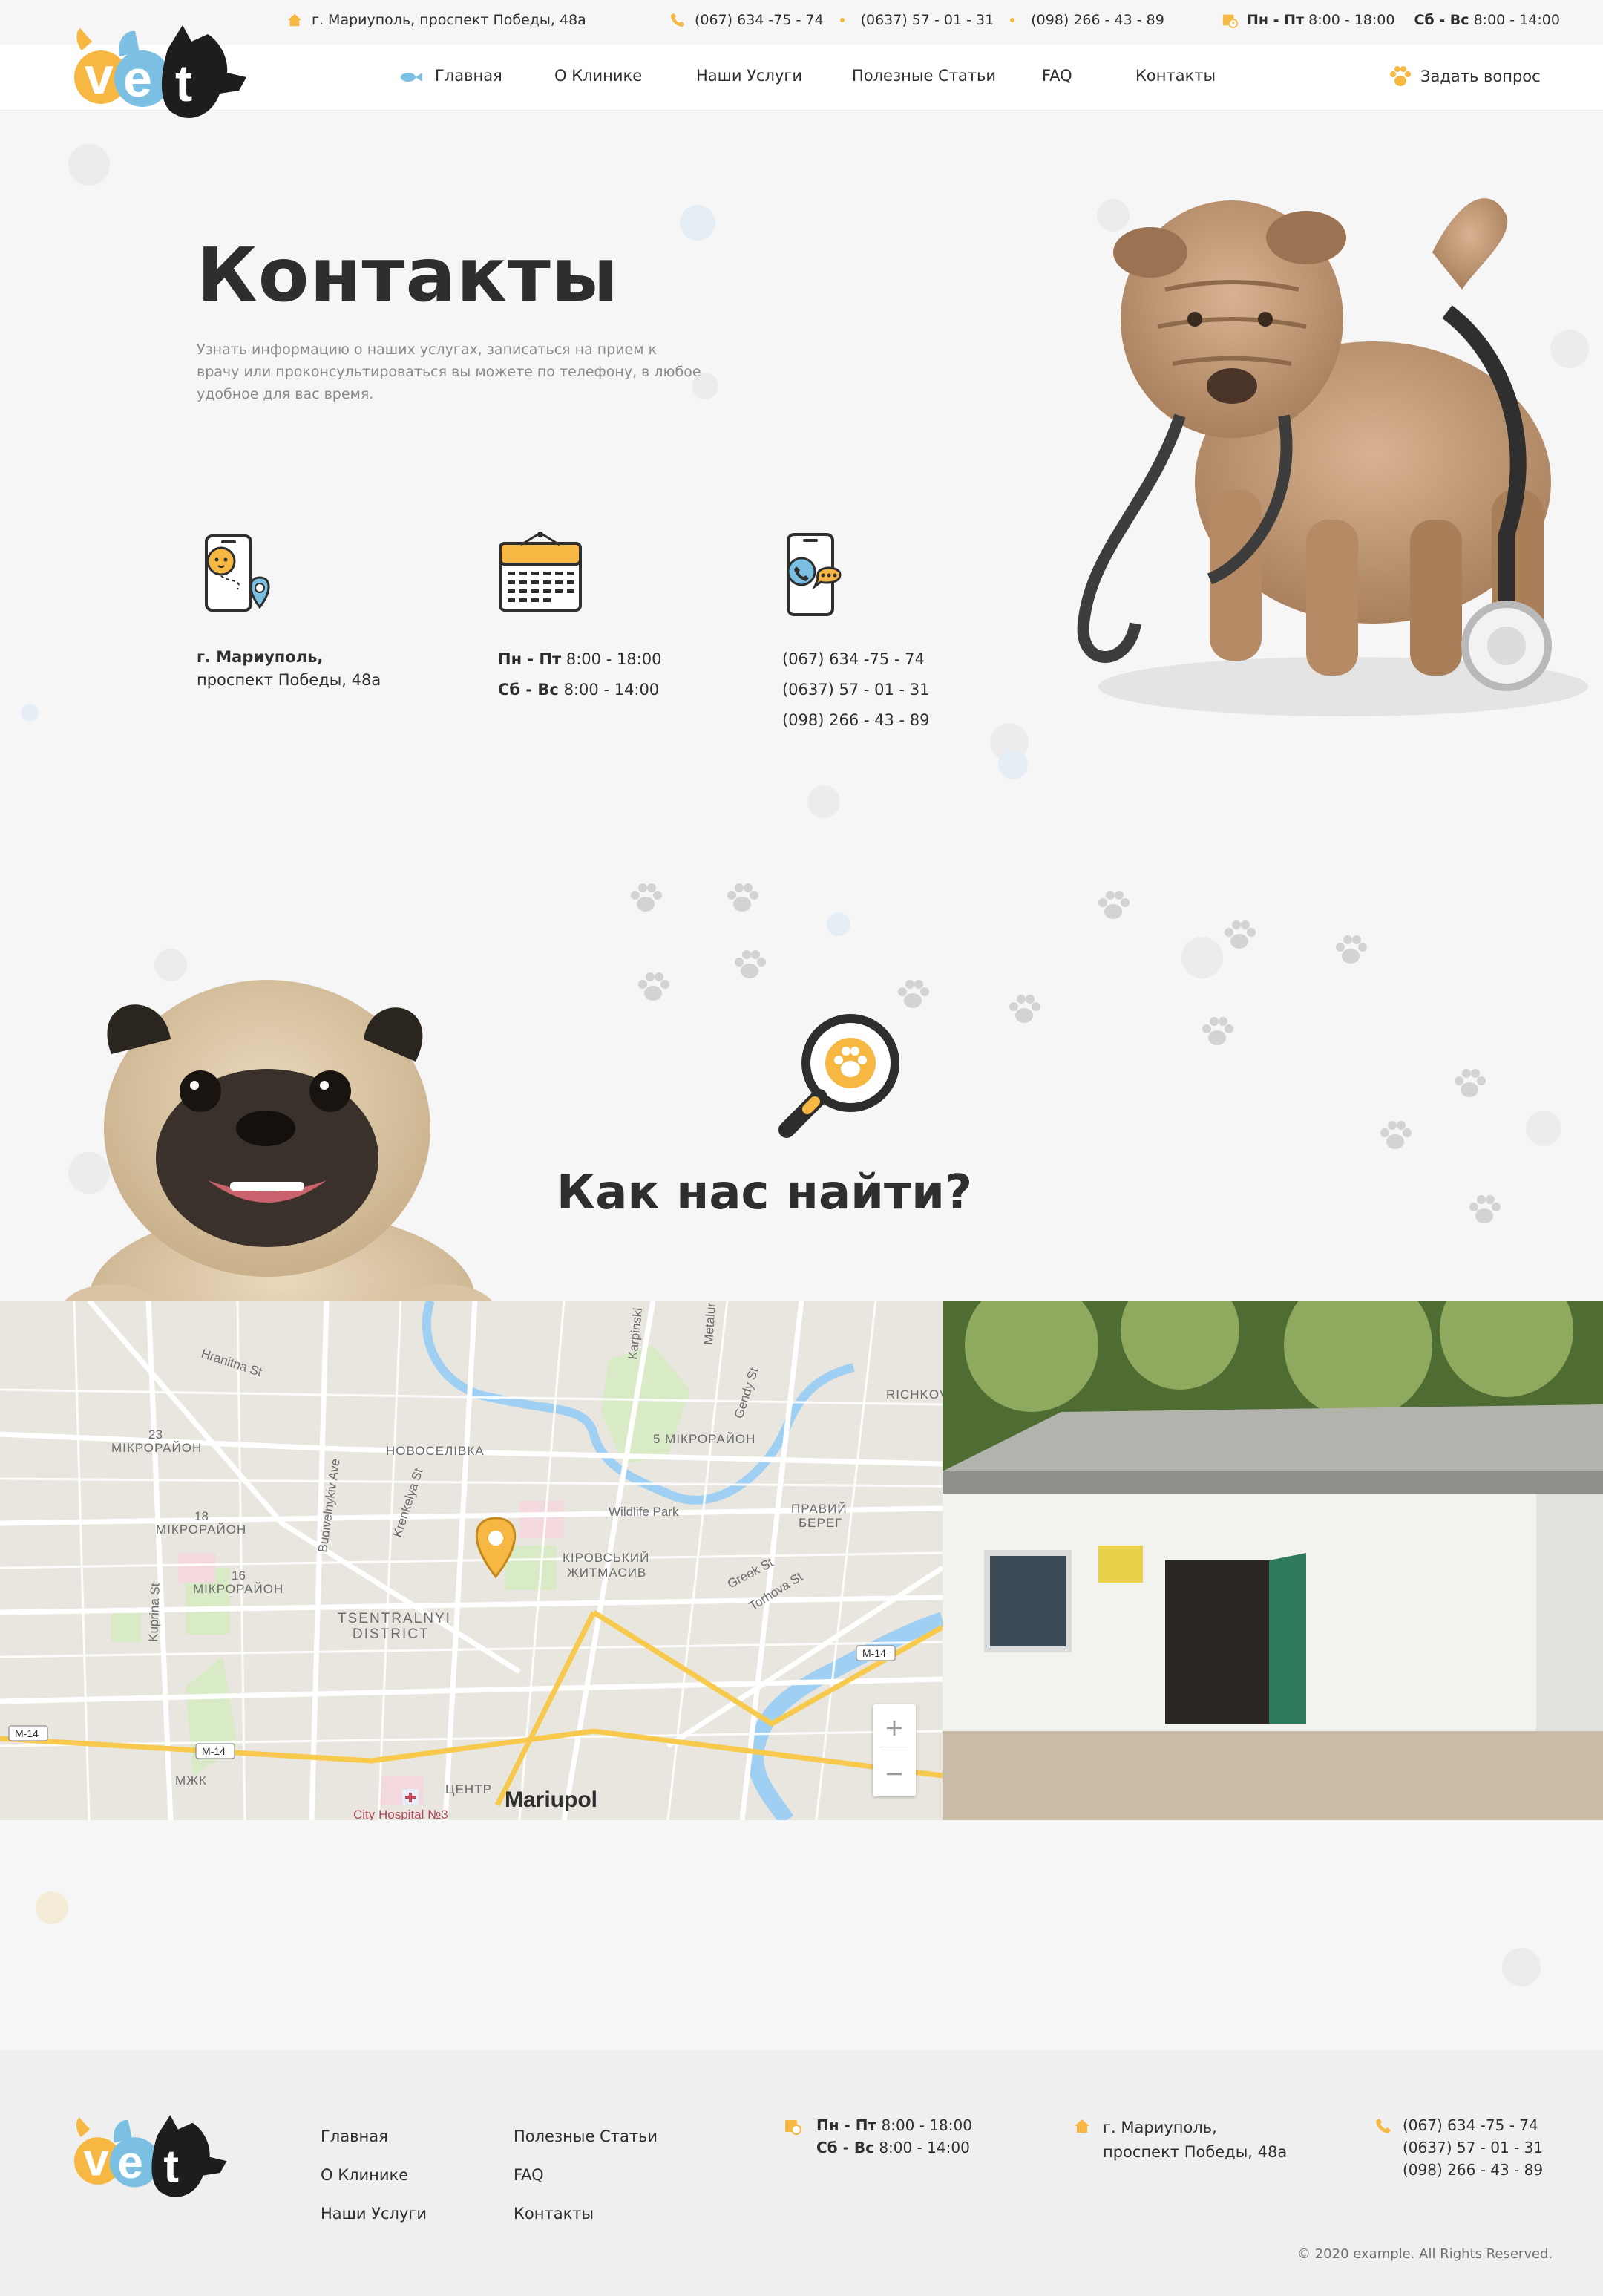 This screenshot has height=2296, width=1603. Describe the element at coordinates (1516, 20) in the screenshot. I see `topbar-weekend-hours: 8:00 - 14:00` at that location.